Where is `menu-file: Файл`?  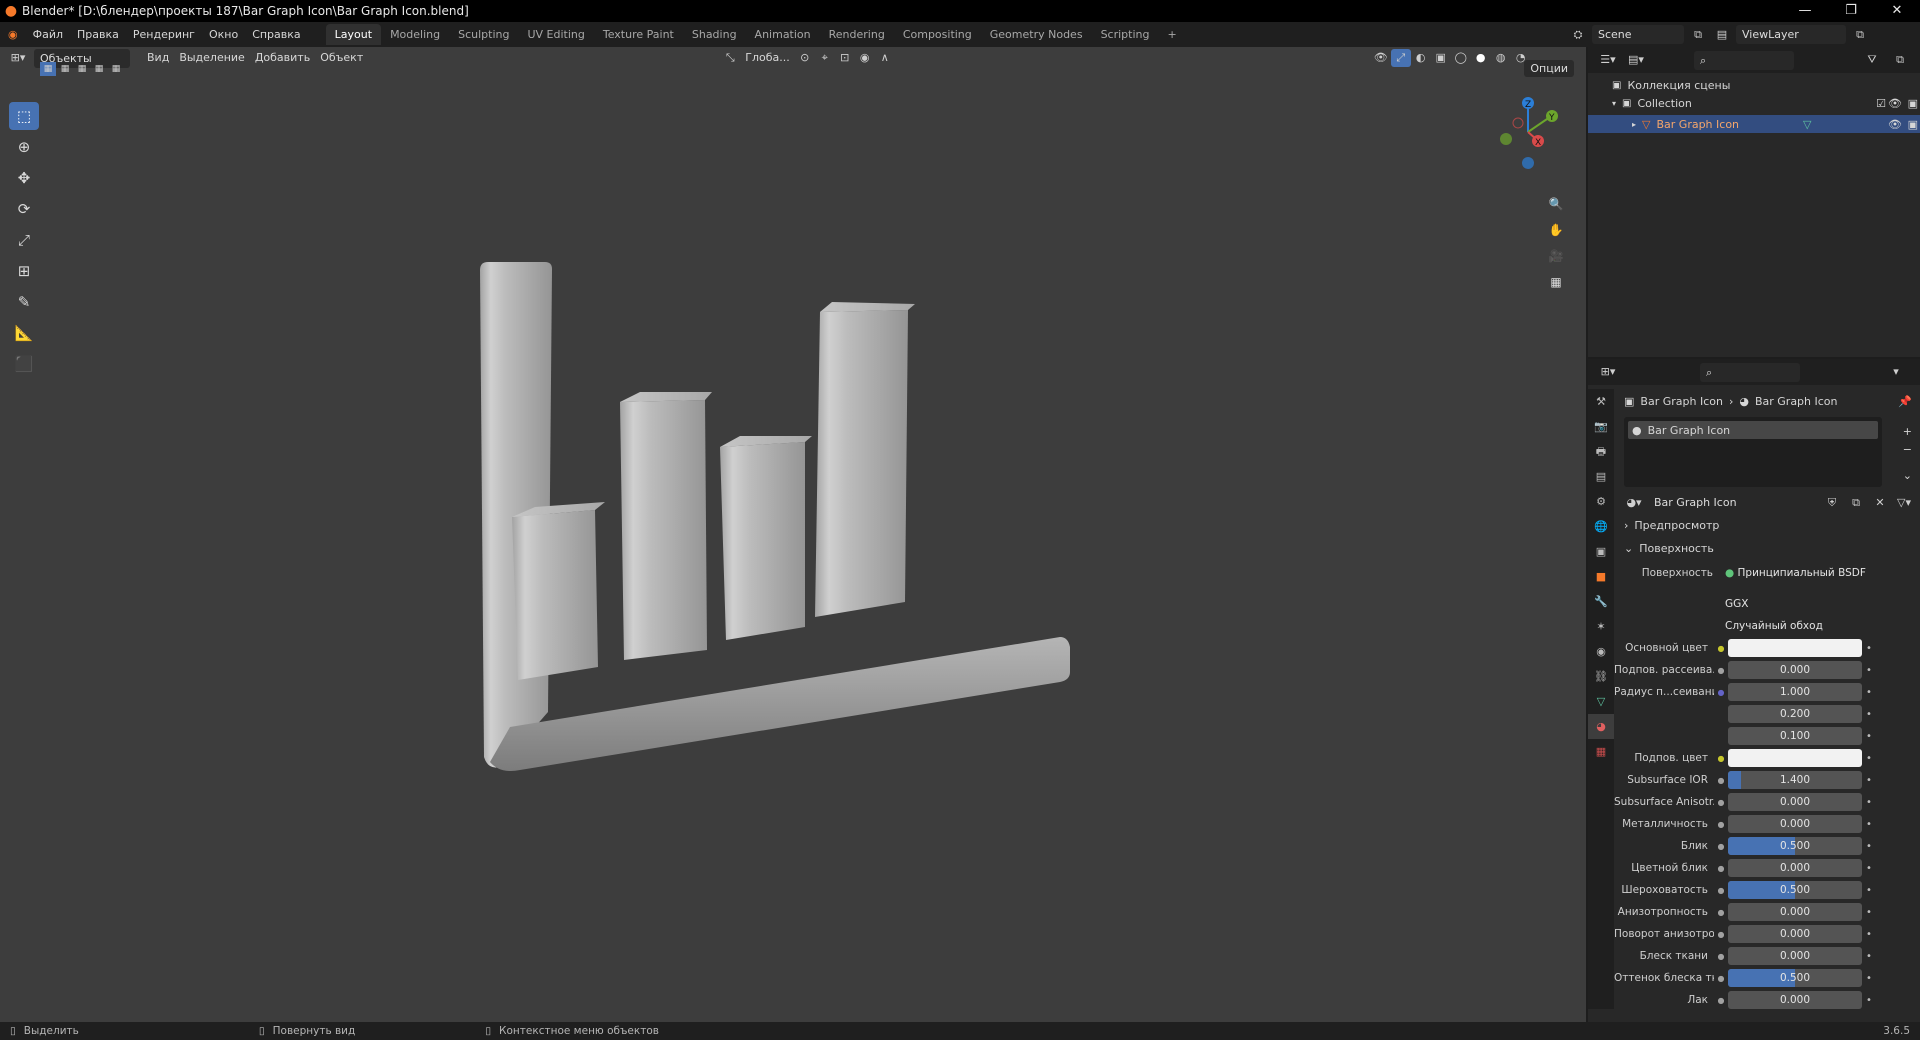
menu-file: Файл is located at coordinates (48, 34).